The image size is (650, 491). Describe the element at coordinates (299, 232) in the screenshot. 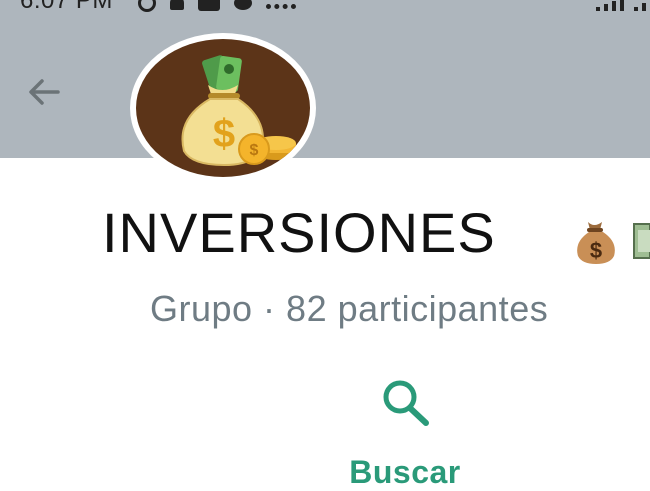

I see `group-title: INVERSIONES` at that location.